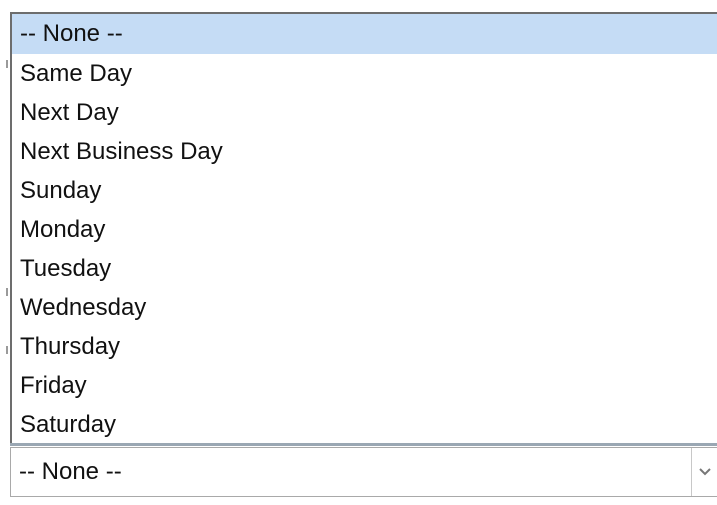  What do you see at coordinates (364, 190) in the screenshot?
I see `option-sunday: Sunday` at bounding box center [364, 190].